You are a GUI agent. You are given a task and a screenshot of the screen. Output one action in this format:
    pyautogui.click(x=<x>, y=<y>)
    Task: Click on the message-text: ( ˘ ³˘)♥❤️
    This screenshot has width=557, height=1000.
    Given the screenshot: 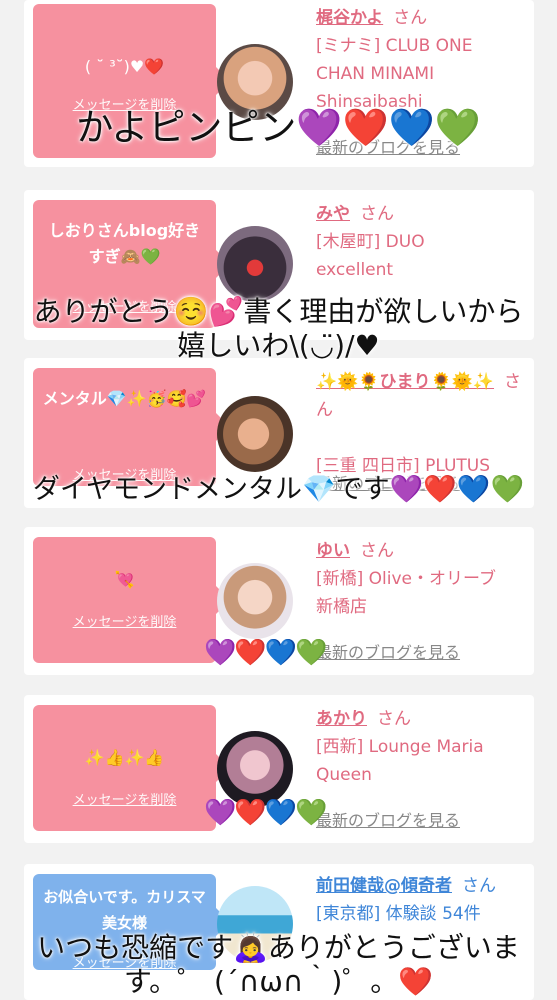 What is the action you would take?
    pyautogui.click(x=124, y=66)
    